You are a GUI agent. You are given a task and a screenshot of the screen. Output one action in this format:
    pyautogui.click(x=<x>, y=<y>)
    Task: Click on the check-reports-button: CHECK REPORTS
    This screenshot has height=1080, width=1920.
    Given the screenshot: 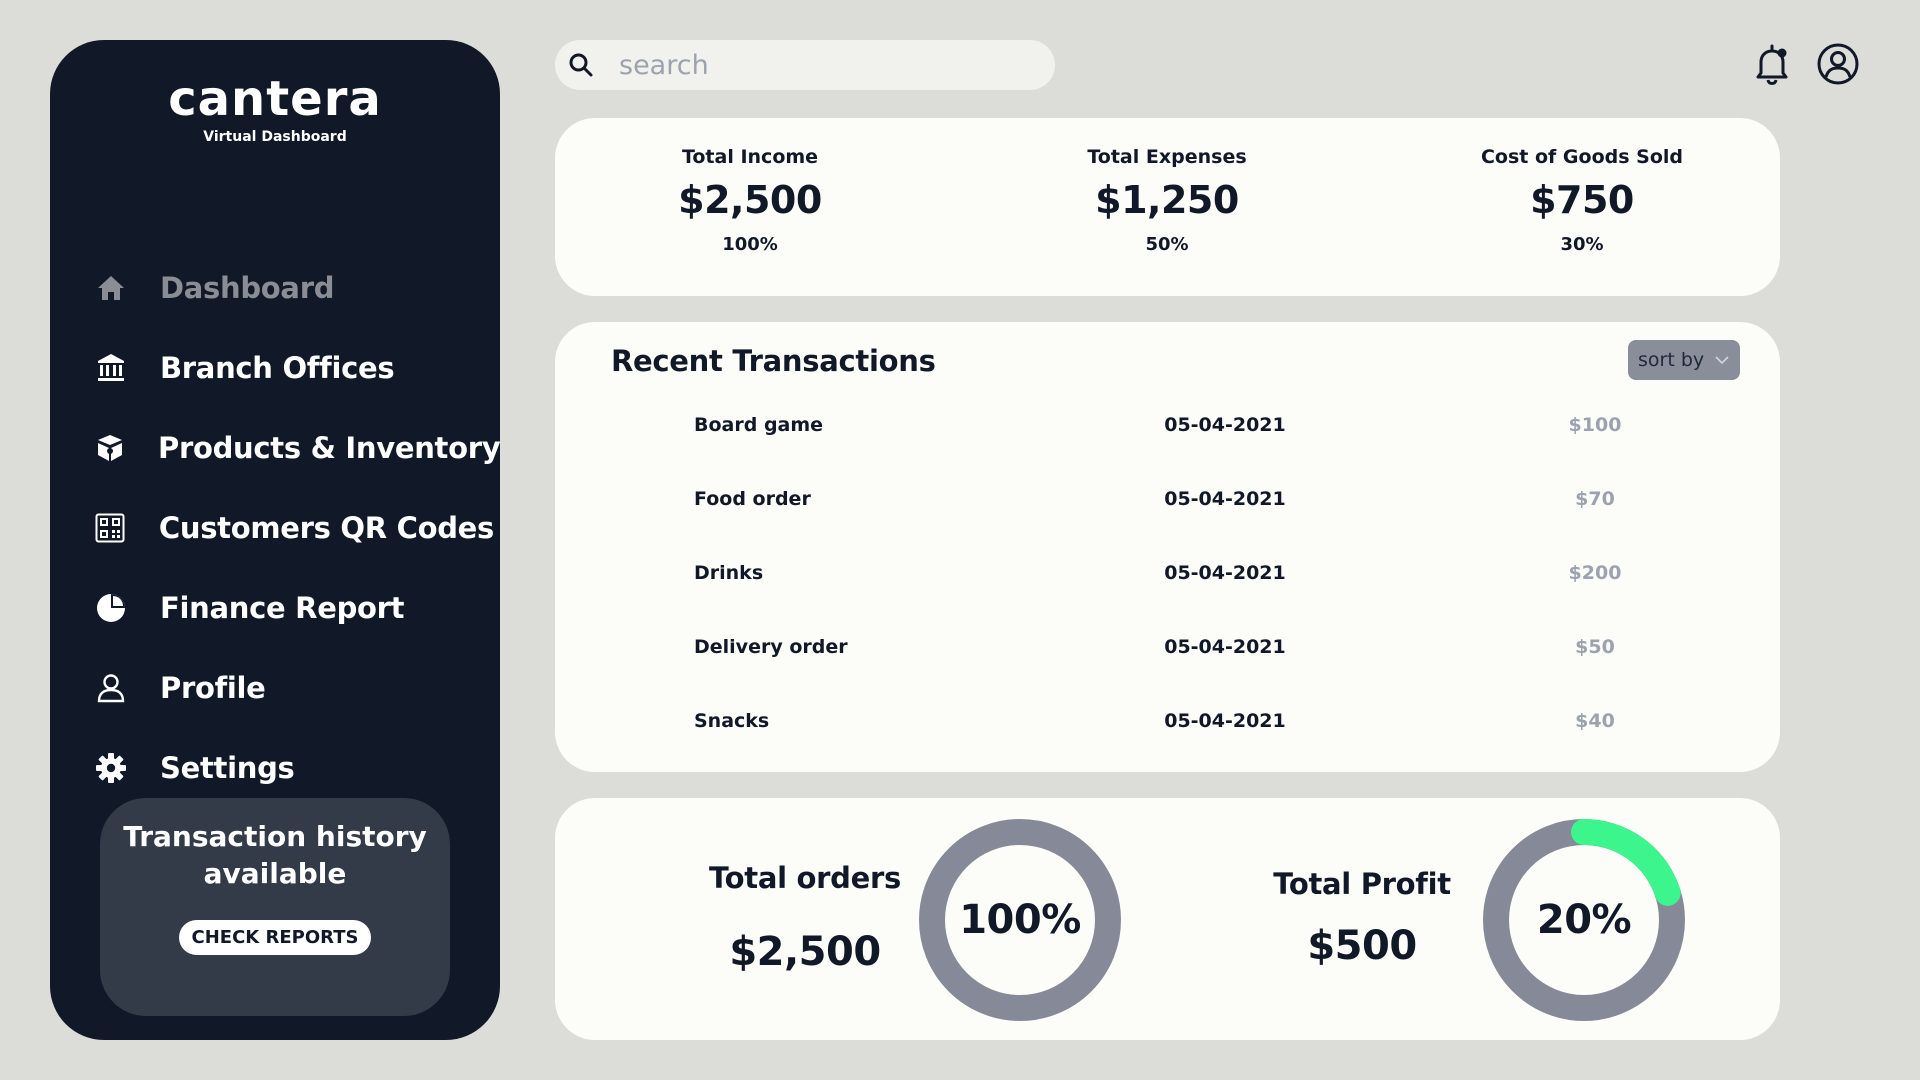 What is the action you would take?
    pyautogui.click(x=275, y=937)
    